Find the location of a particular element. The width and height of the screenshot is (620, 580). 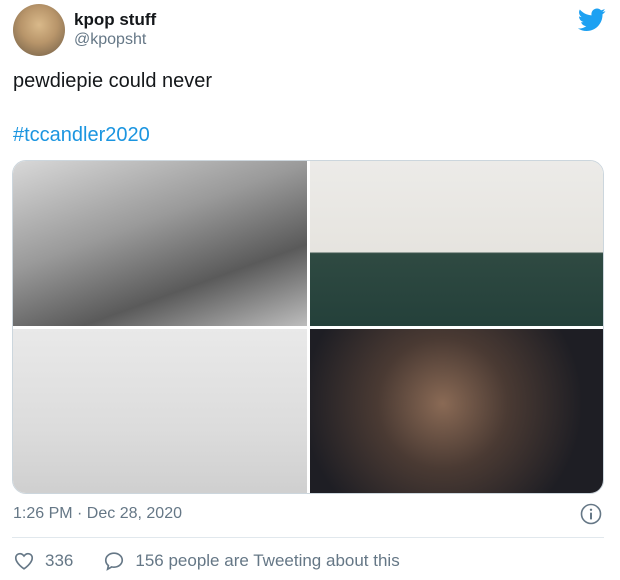

people-tweeting-link: 156 people are Tweeting about this is located at coordinates (267, 561).